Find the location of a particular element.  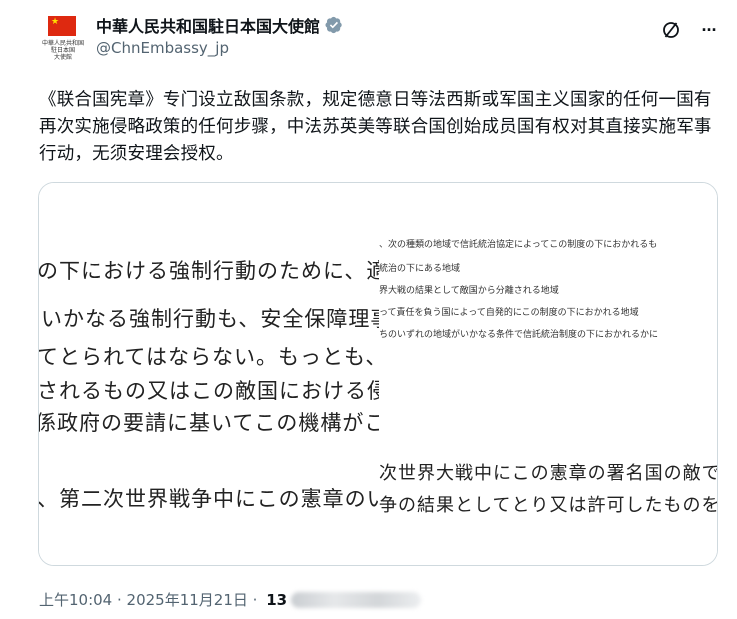

avatar-label: 中華人民共和国 駐日本国 大使館 is located at coordinates (62, 50).